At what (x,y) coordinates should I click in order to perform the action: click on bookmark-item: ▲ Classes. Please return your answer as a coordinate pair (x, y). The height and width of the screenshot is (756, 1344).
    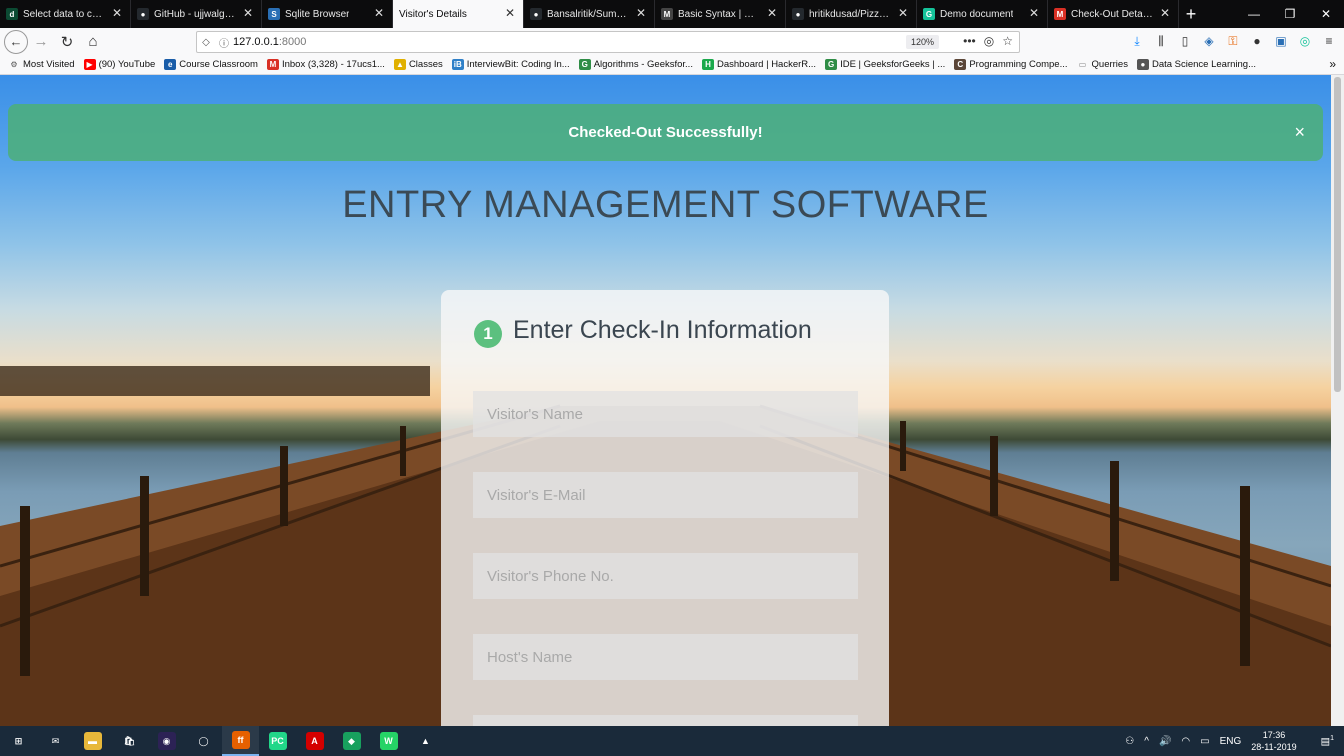
    Looking at the image, I should click on (418, 64).